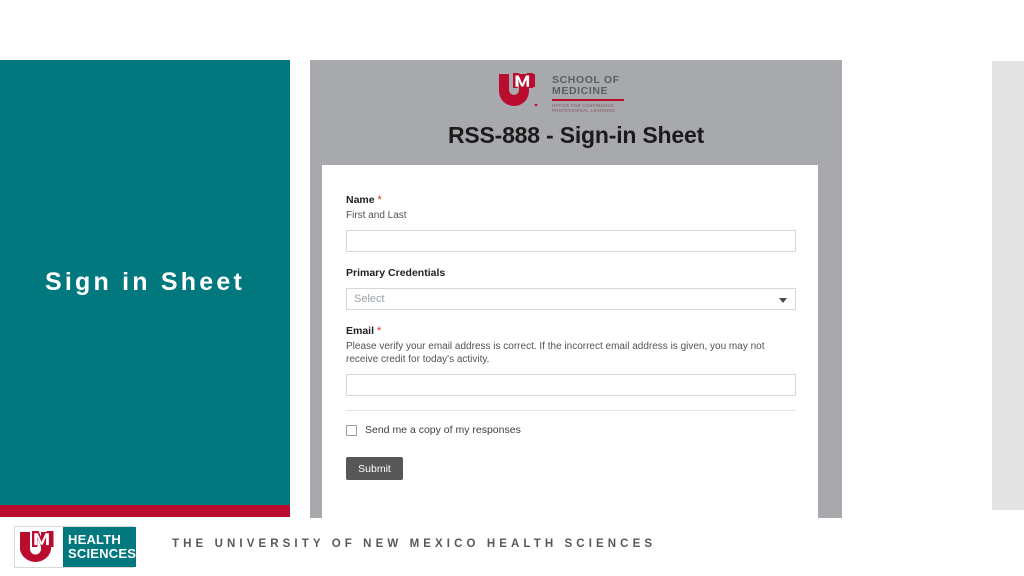 The image size is (1024, 576). Describe the element at coordinates (571, 385) in the screenshot. I see `email-input` at that location.